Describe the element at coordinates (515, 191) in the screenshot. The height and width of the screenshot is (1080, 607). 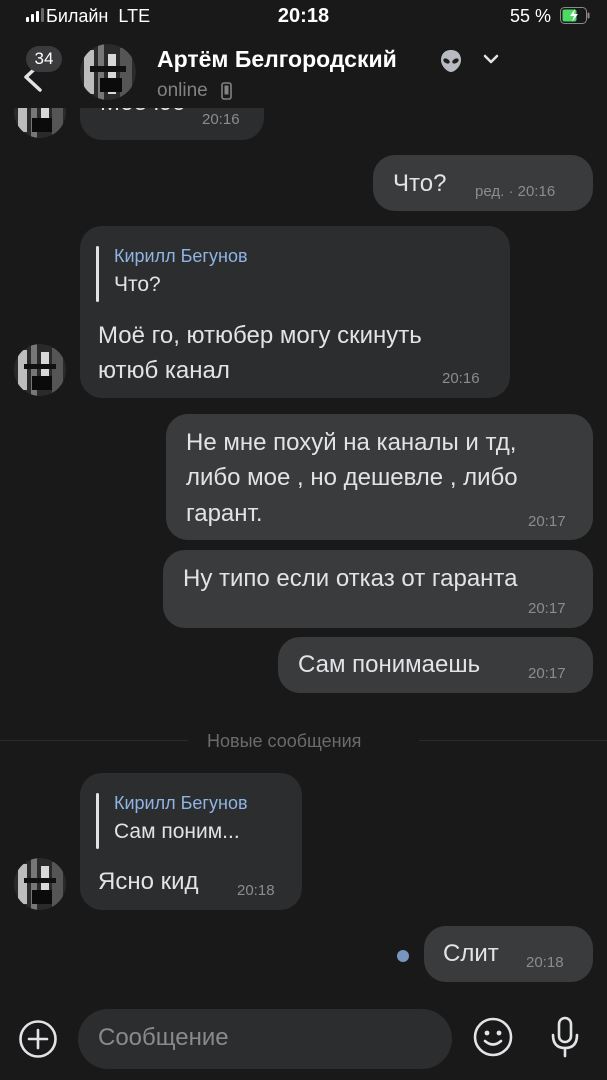
I see `message-meta: ред. · 20:16` at that location.